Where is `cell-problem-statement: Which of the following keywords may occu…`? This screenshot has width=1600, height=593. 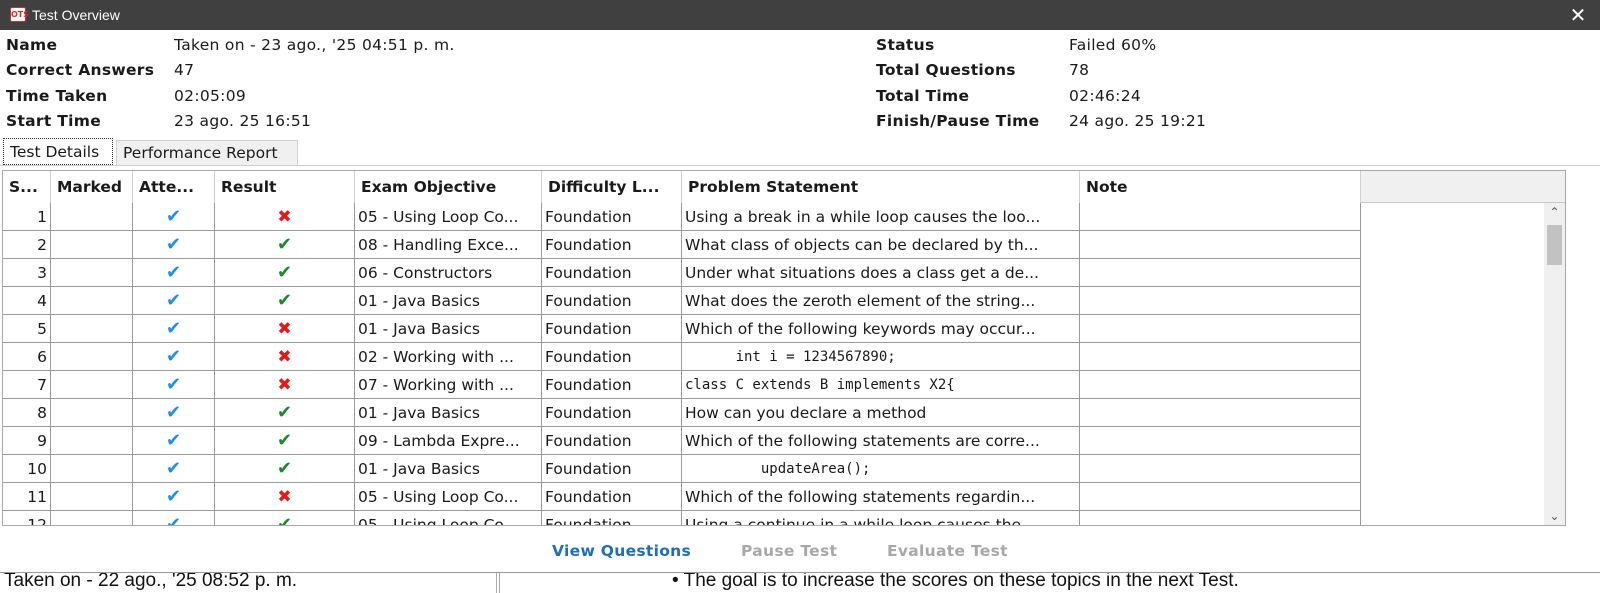
cell-problem-statement: Which of the following keywords may occu… is located at coordinates (881, 329).